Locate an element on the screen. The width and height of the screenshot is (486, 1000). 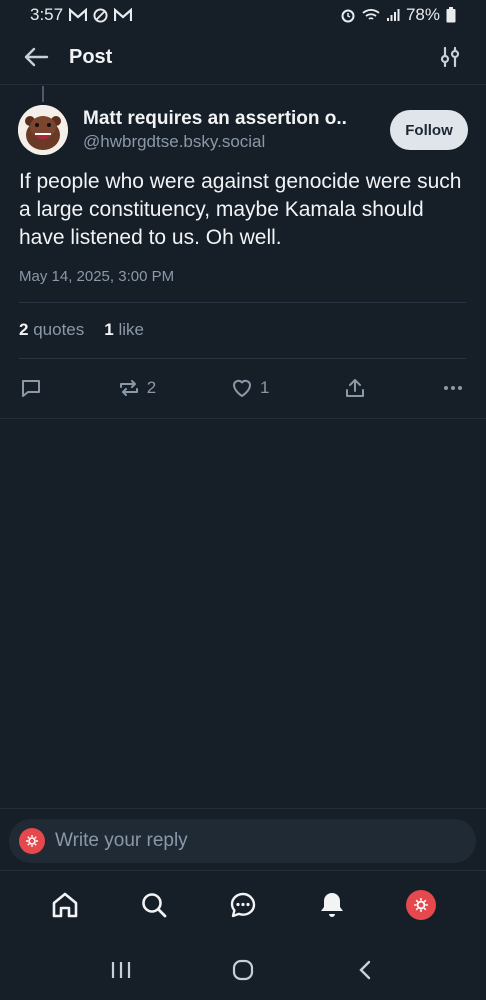
nav-profile is located at coordinates (421, 905).